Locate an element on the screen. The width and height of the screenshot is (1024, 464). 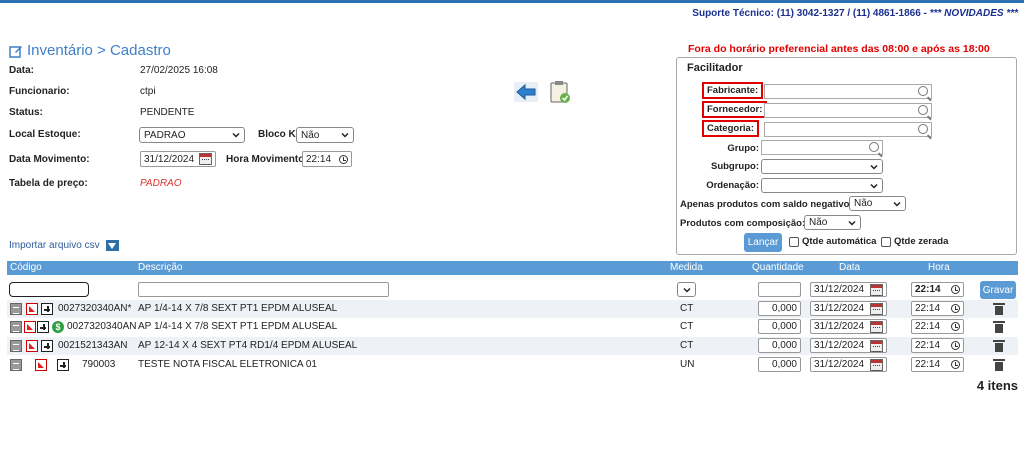
import-csv-link: Importar arquivo csv is located at coordinates (64, 245).